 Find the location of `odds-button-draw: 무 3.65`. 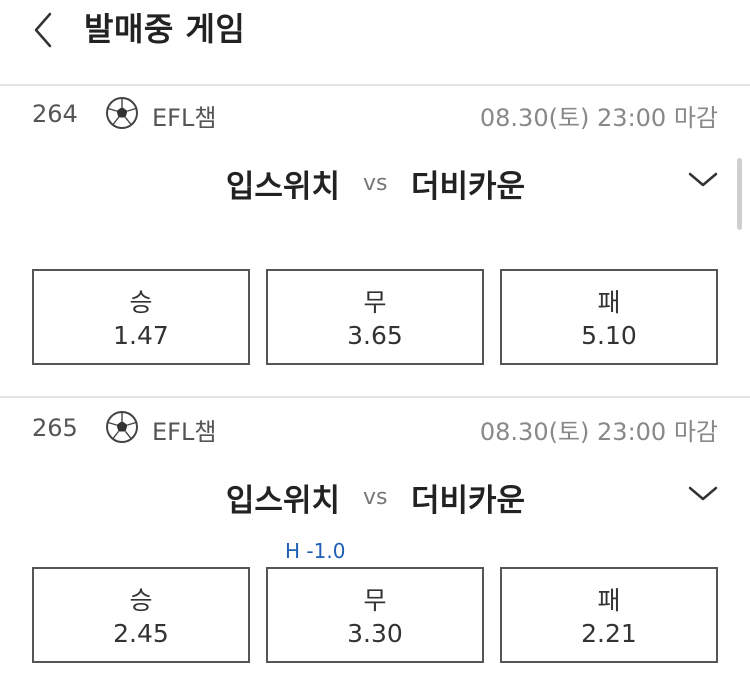

odds-button-draw: 무 3.65 is located at coordinates (375, 317).